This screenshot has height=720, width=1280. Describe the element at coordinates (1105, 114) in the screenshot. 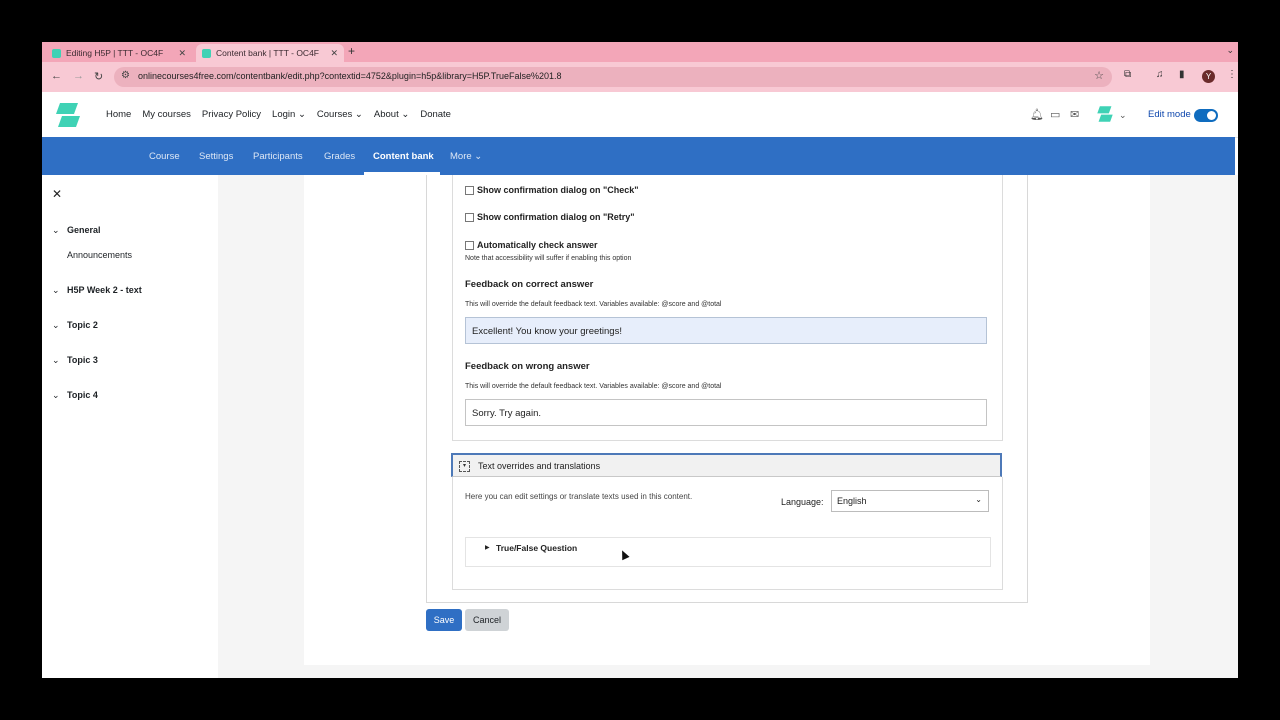

I see `user-menu-avatar` at that location.